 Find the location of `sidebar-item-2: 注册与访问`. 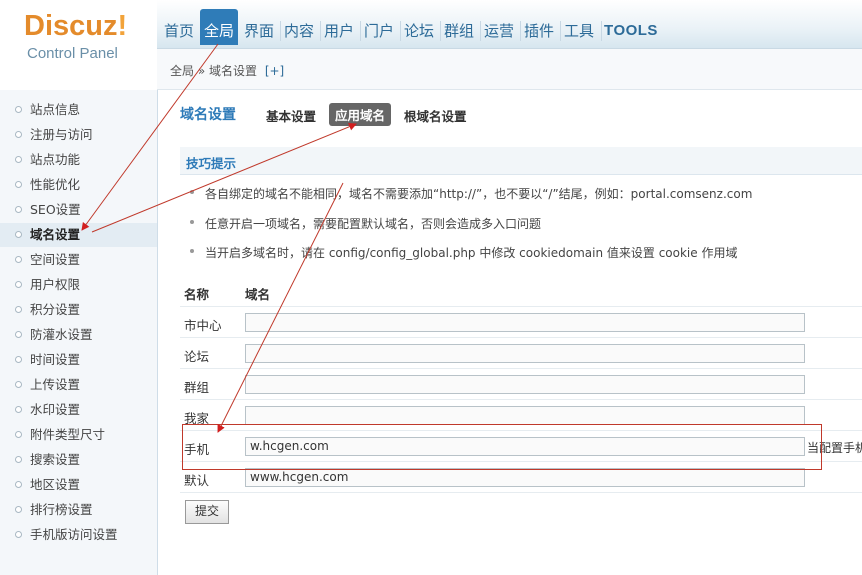

sidebar-item-2: 注册与访问 is located at coordinates (78, 135).